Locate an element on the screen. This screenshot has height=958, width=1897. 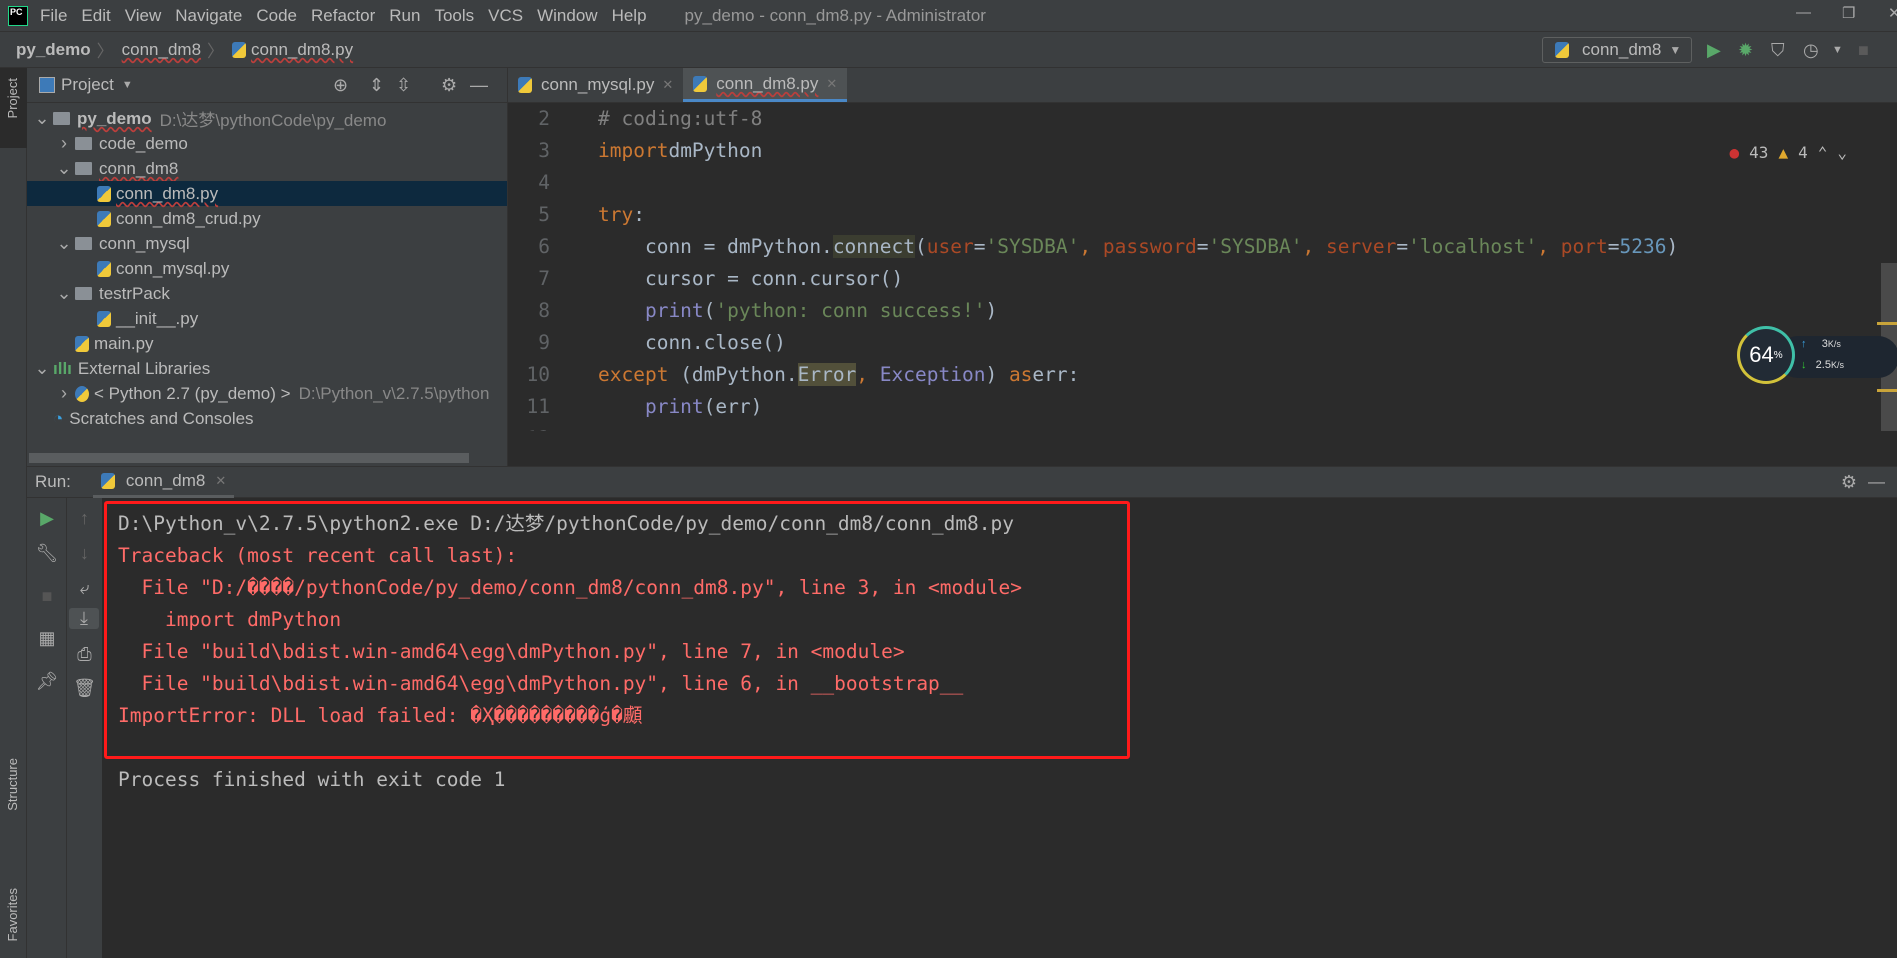
tree-item: main.py is located at coordinates (267, 343).